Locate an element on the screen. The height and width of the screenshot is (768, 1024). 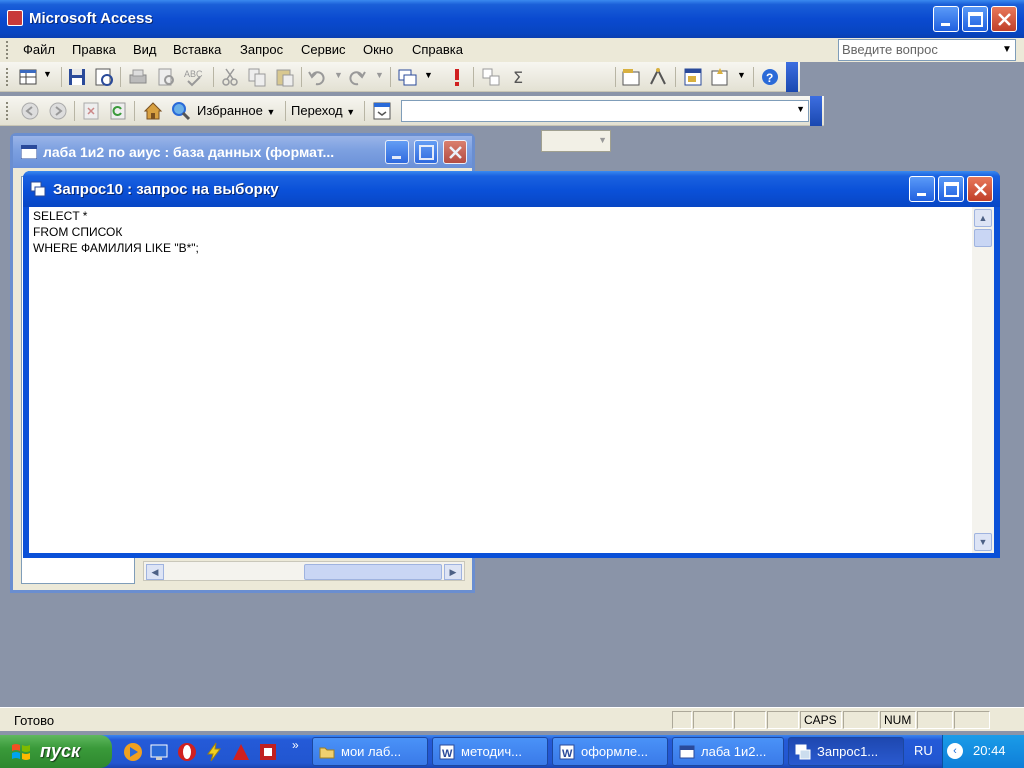
run-icon is located at coordinates (457, 77).